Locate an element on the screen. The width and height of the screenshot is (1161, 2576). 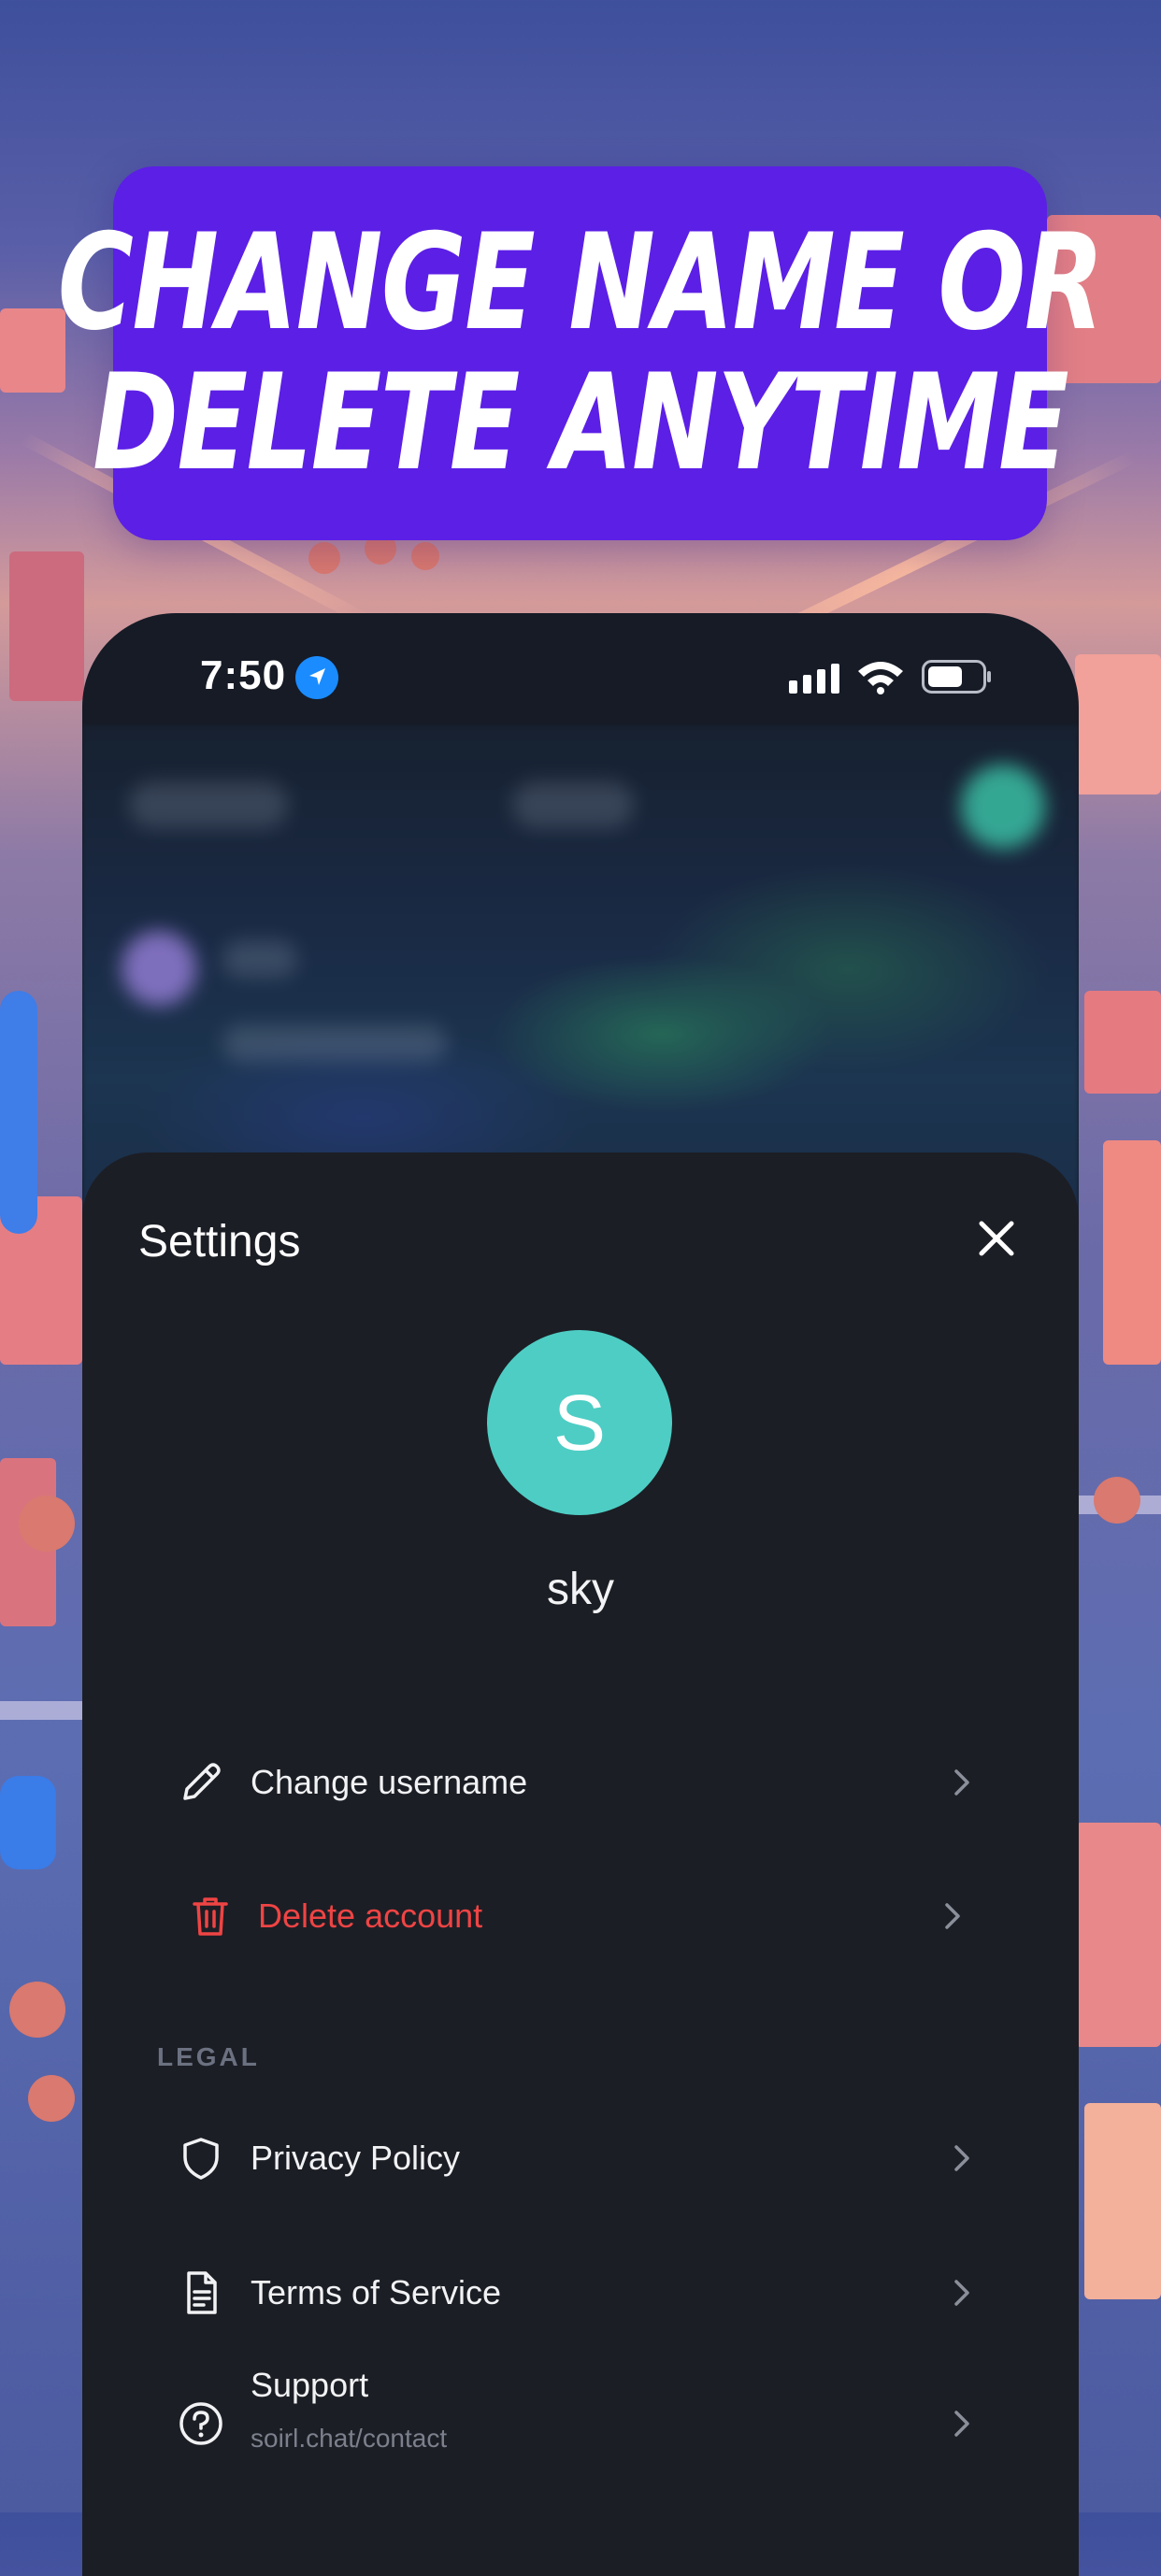
shield-icon is located at coordinates (201, 2159).